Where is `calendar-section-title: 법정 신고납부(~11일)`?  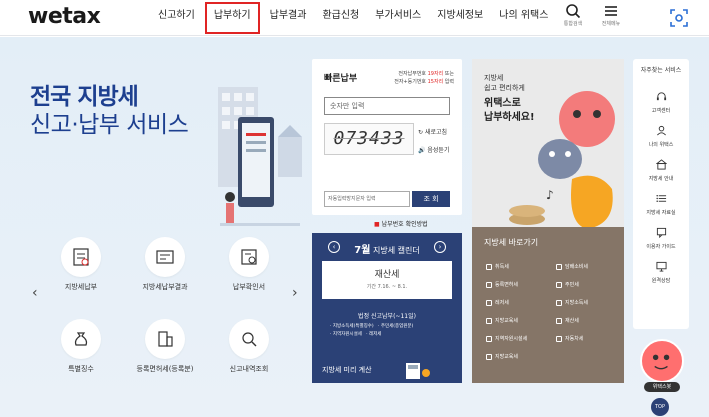
calendar-section-title: 법정 신고납부(~11일) is located at coordinates (387, 316).